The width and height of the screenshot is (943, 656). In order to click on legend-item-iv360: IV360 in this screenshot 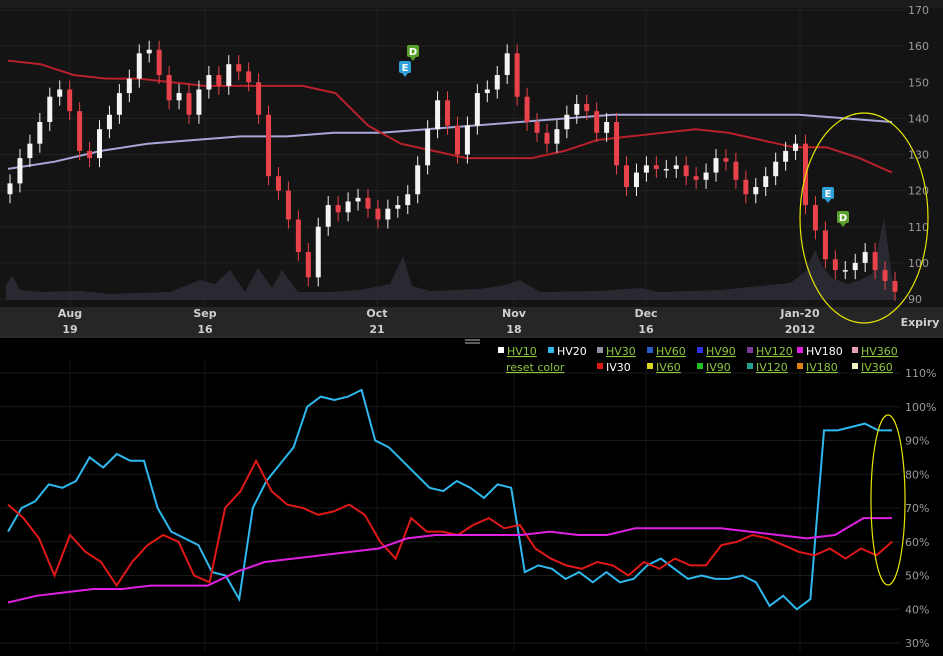, I will do `click(877, 367)`.